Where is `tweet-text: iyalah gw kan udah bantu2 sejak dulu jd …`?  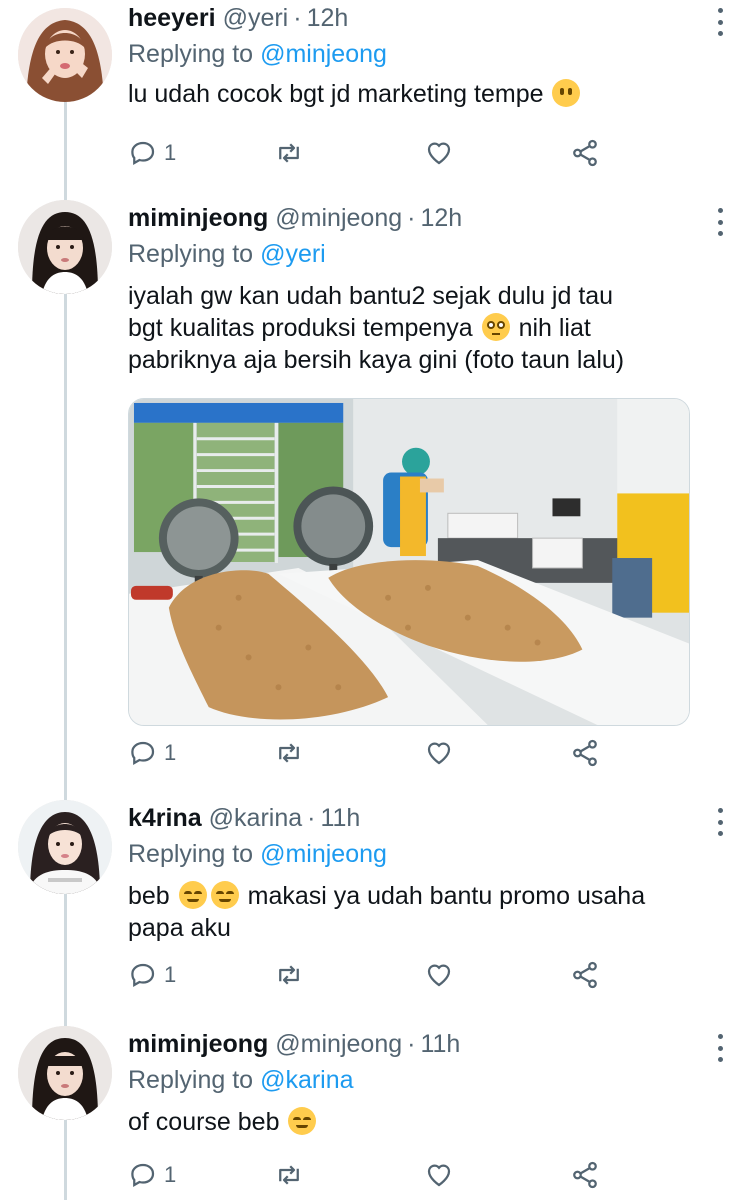 tweet-text: iyalah gw kan udah bantu2 sejak dulu jd … is located at coordinates (419, 328).